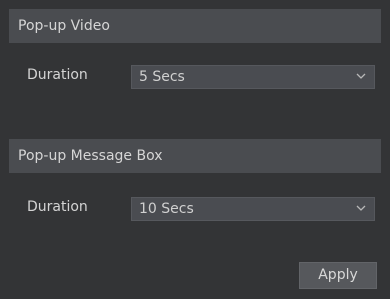  What do you see at coordinates (195, 26) in the screenshot?
I see `popup-video-header: Pop-up Video` at bounding box center [195, 26].